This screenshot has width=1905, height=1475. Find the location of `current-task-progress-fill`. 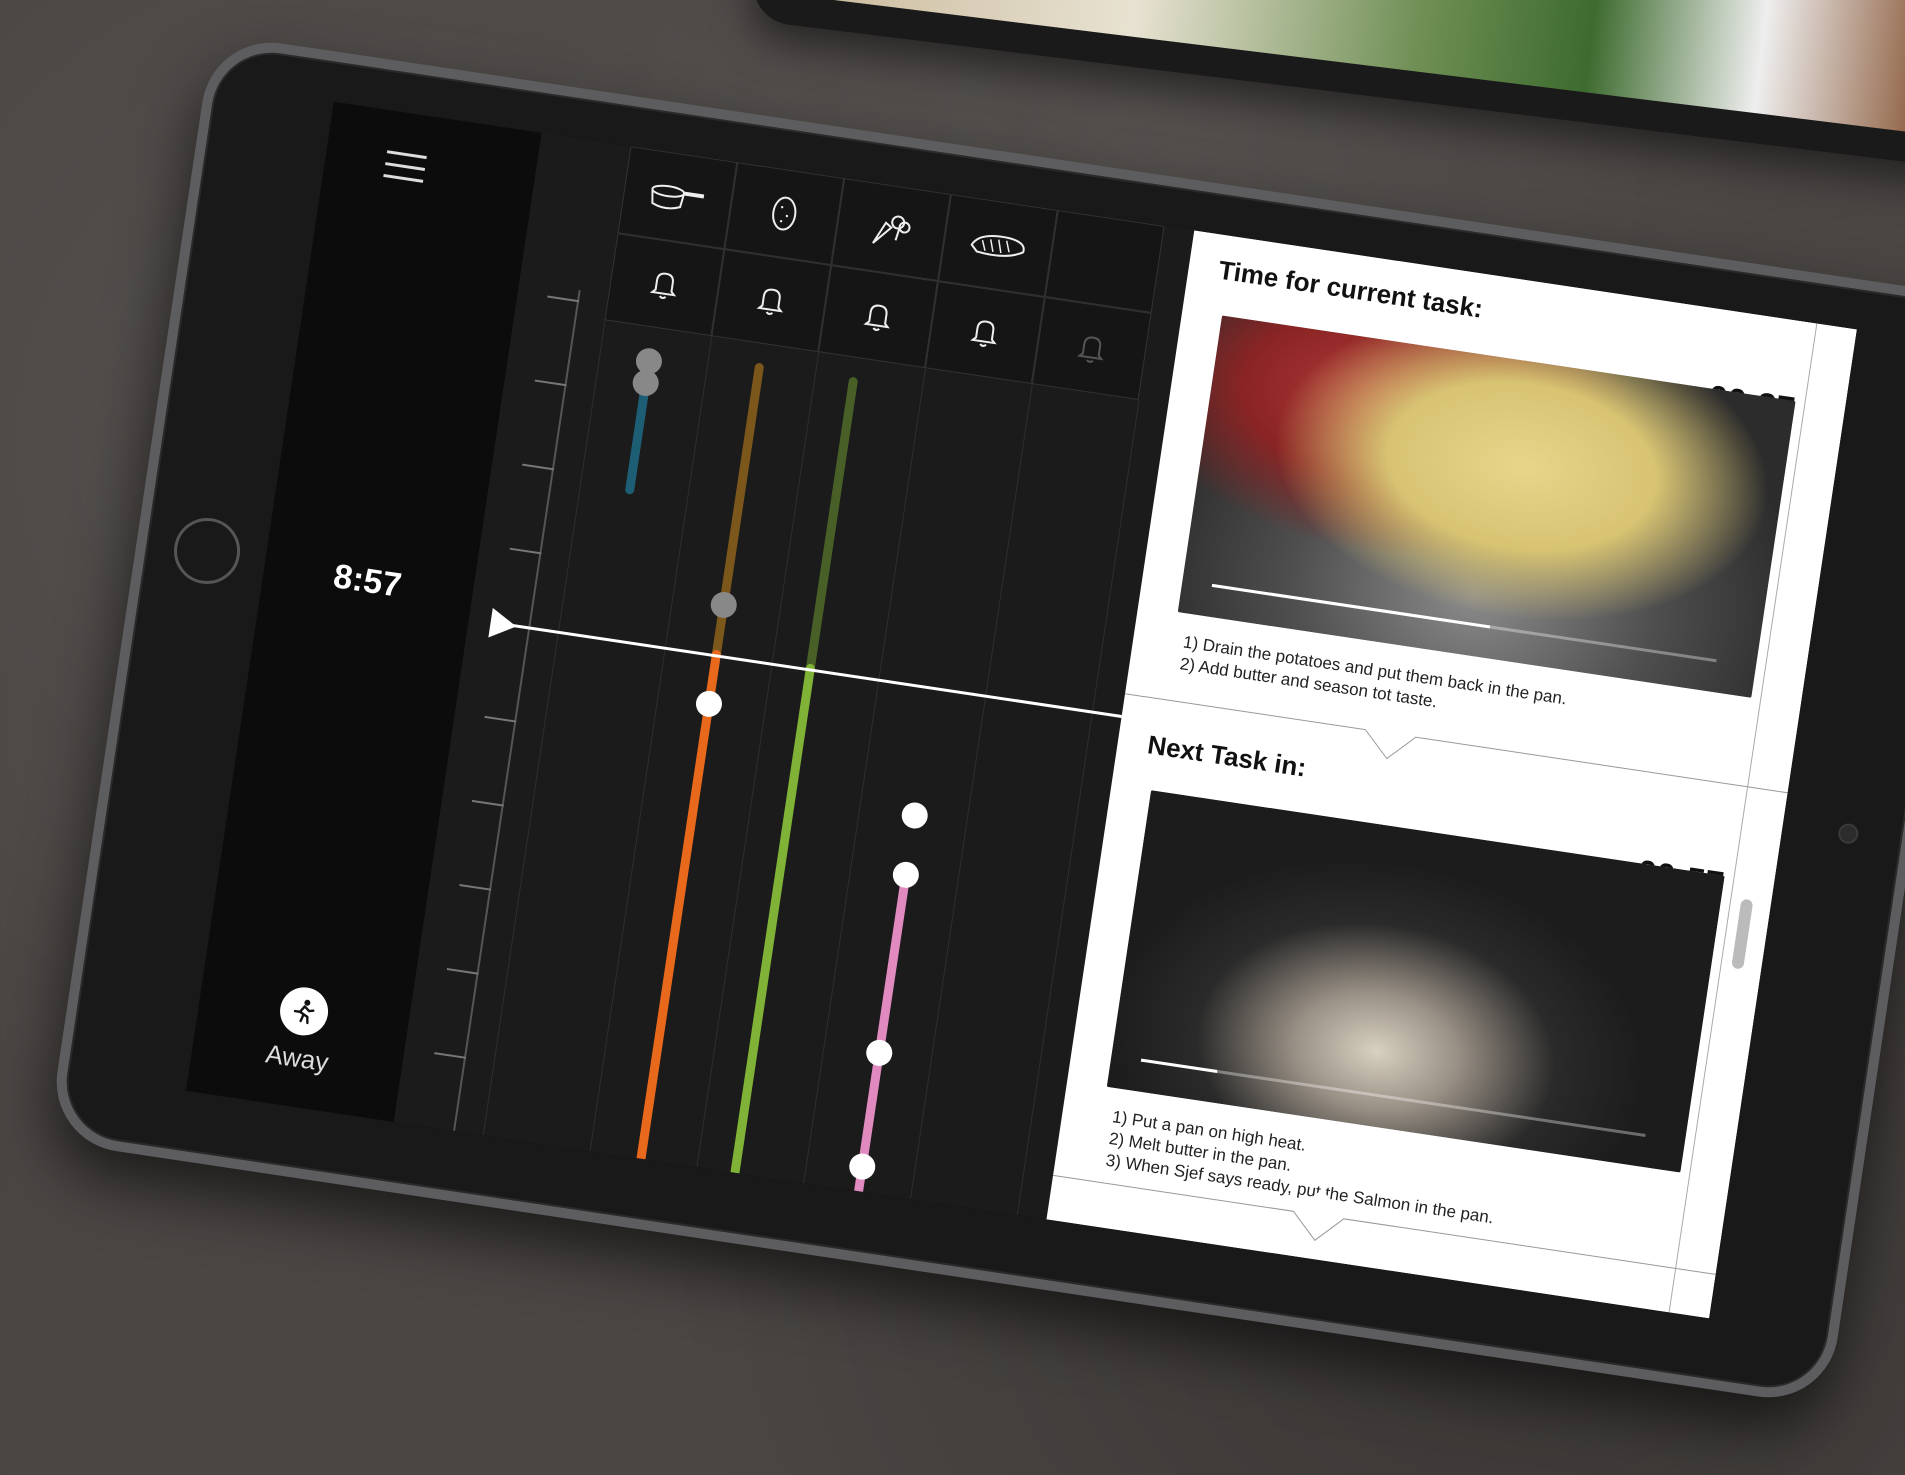

current-task-progress-fill is located at coordinates (1350, 606).